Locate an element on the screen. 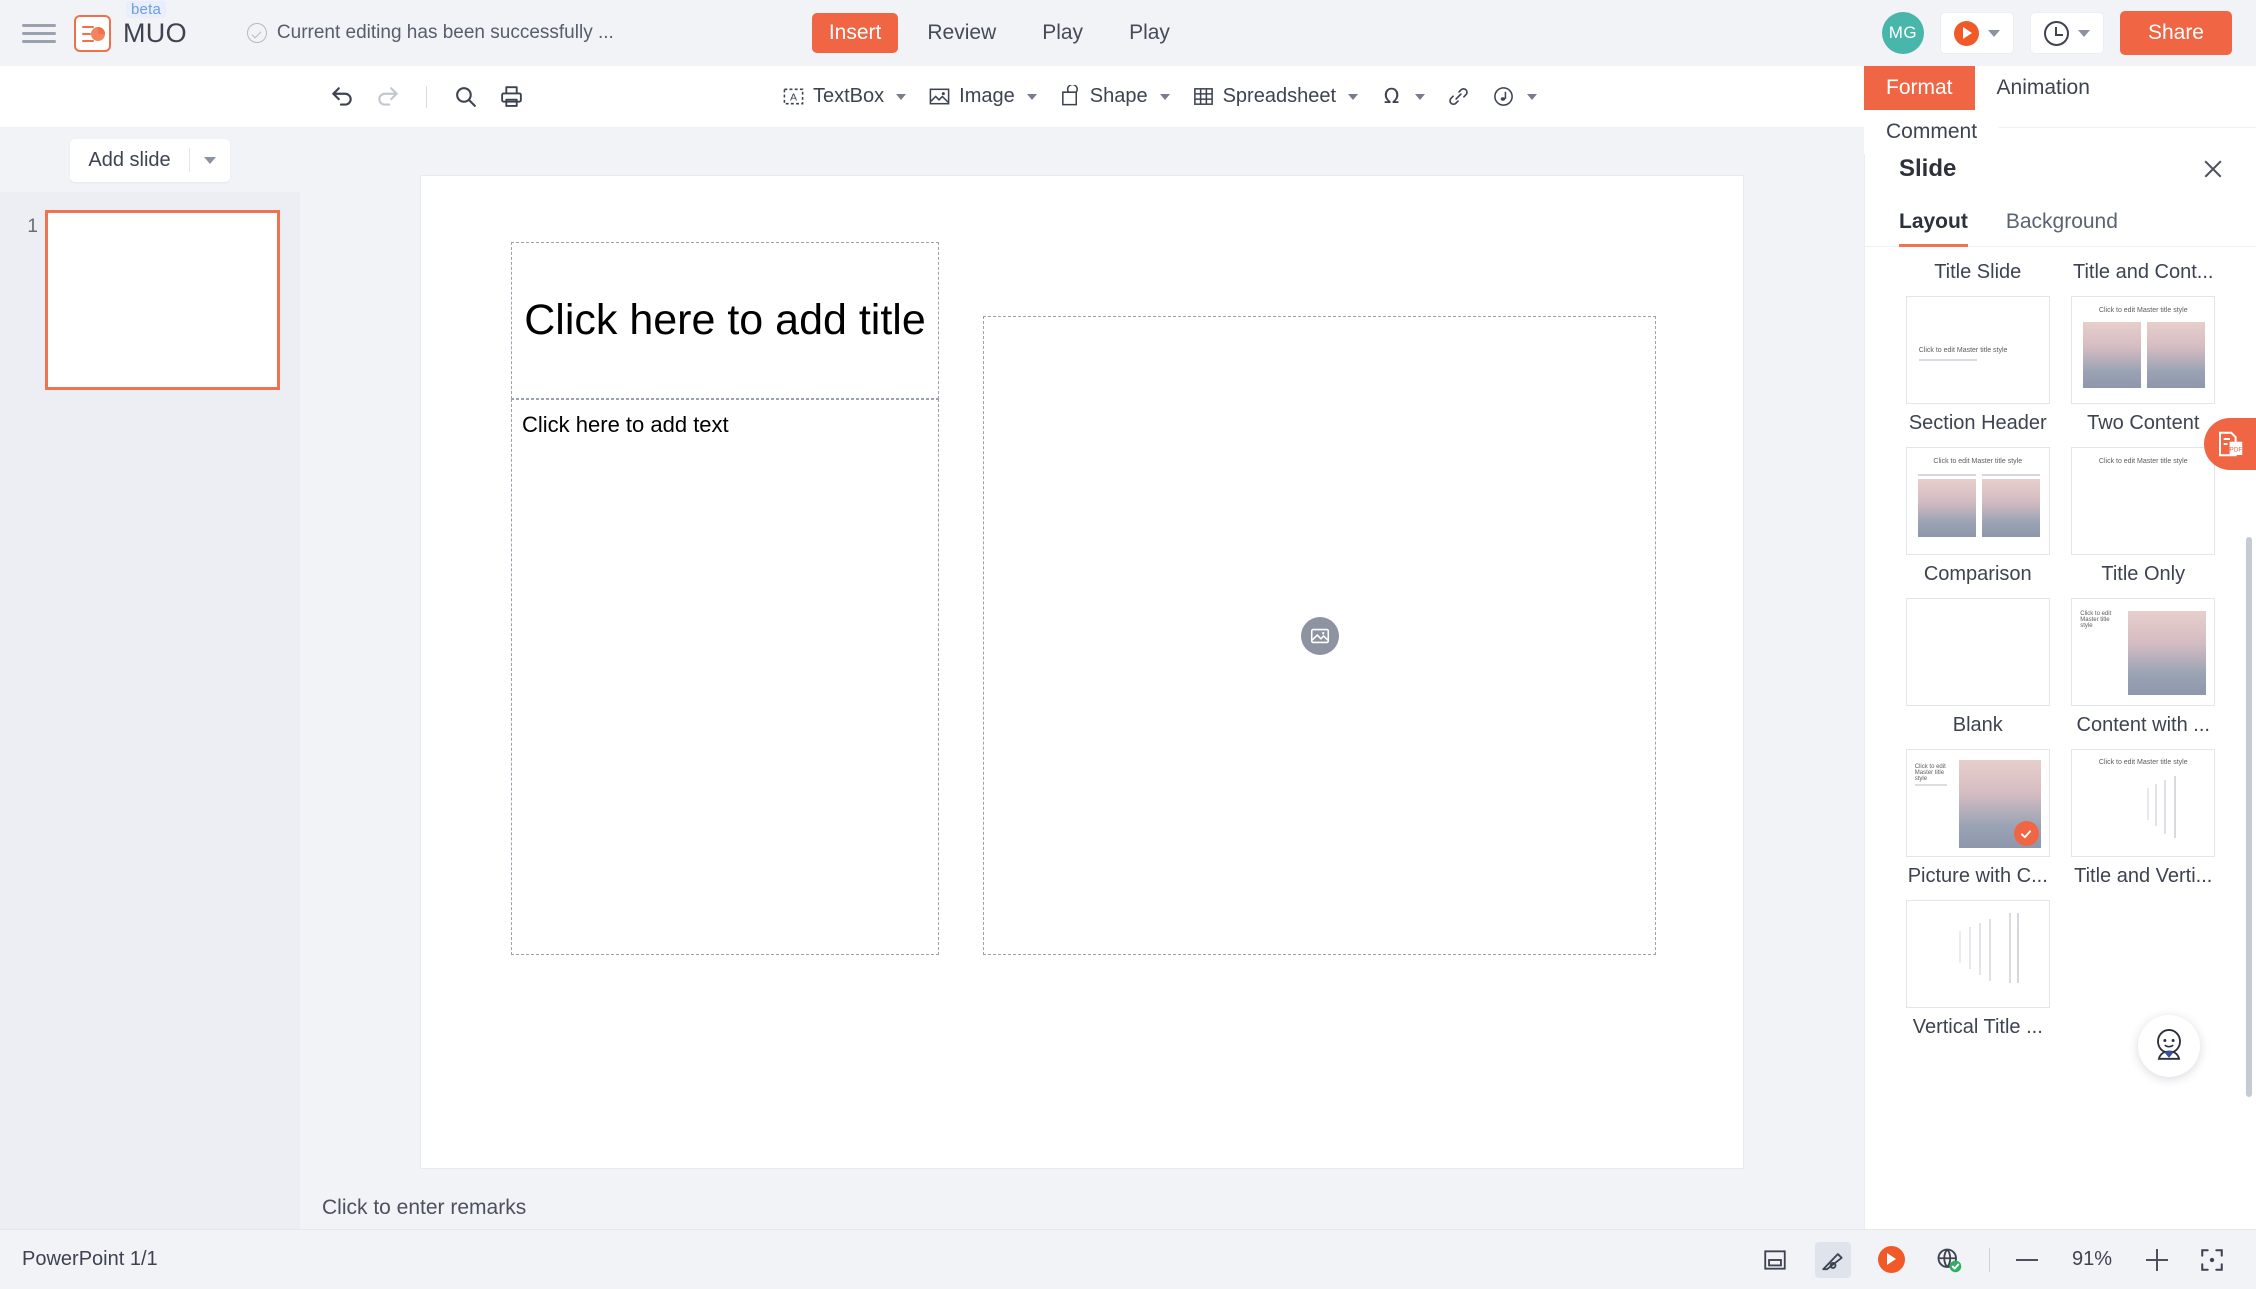 Image resolution: width=2256 pixels, height=1289 pixels. add-slide-label: Add slide is located at coordinates (129, 159).